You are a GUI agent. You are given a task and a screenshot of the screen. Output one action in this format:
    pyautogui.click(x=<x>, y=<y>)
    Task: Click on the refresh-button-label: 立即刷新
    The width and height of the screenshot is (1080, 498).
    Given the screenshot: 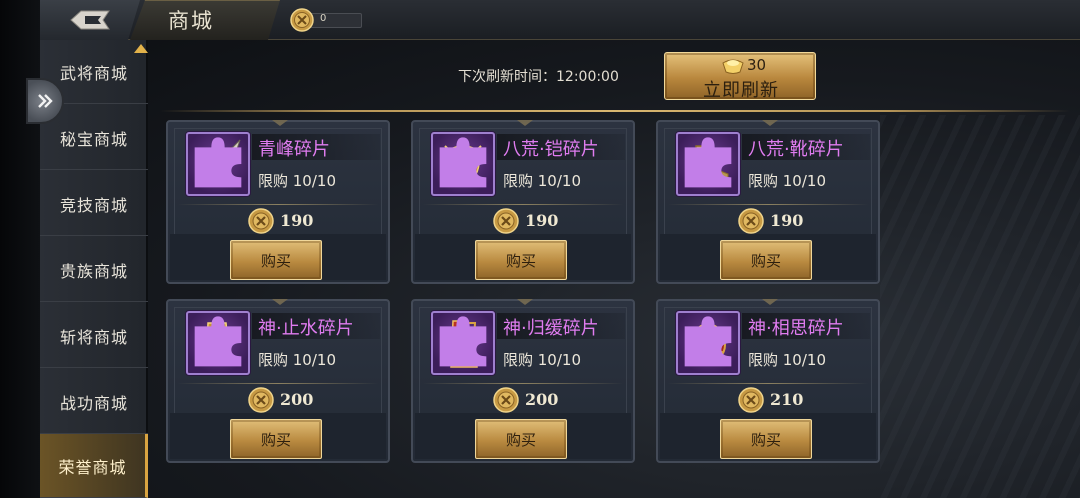 What is the action you would take?
    pyautogui.click(x=741, y=90)
    